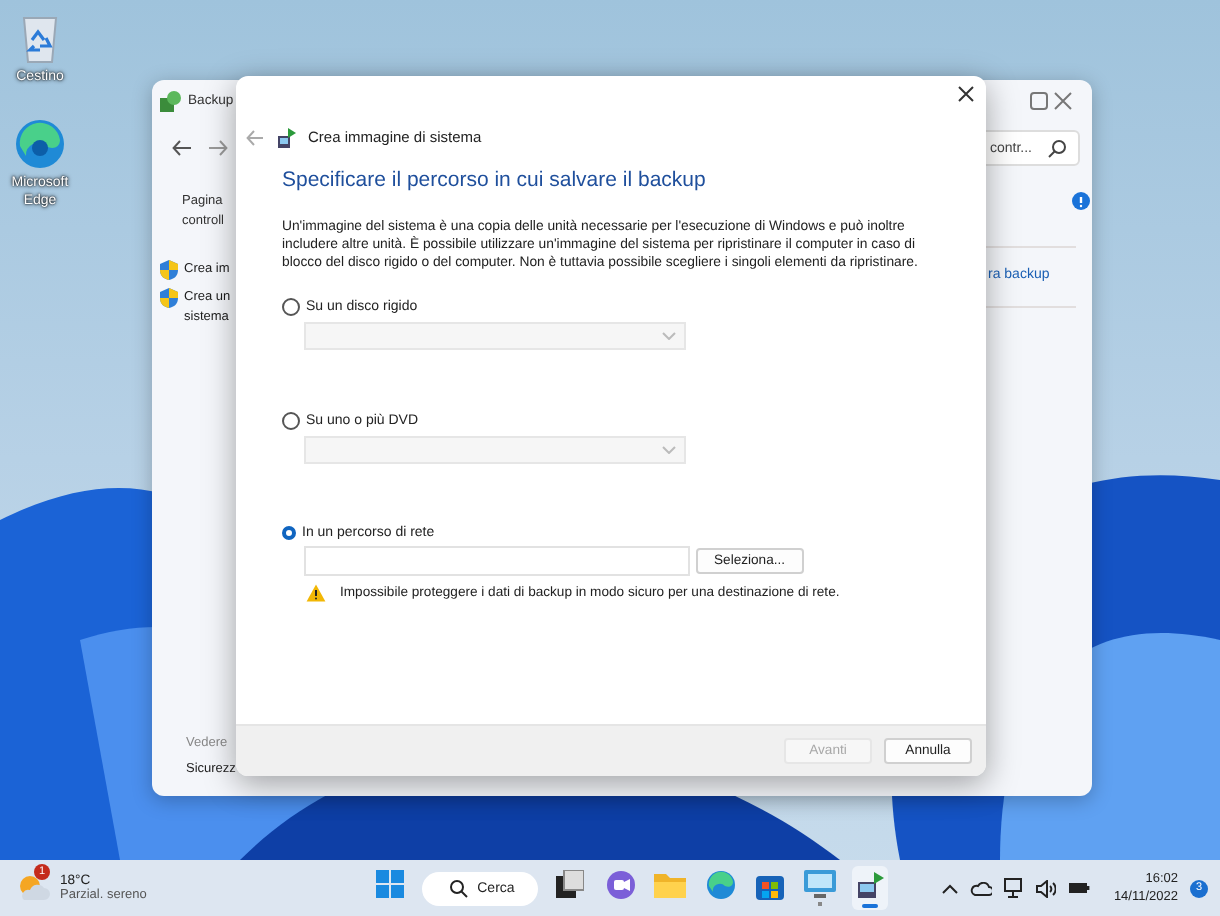  I want to click on radio-button, so click(289, 532).